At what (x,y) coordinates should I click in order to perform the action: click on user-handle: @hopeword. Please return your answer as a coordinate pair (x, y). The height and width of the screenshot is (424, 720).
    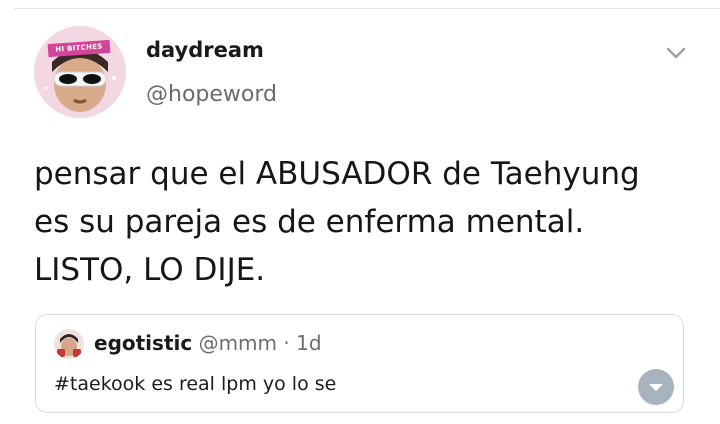
    Looking at the image, I should click on (211, 94).